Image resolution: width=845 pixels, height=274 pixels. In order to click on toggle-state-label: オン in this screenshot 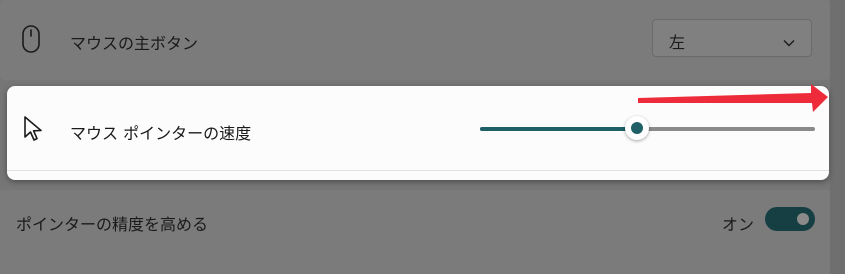, I will do `click(738, 224)`.